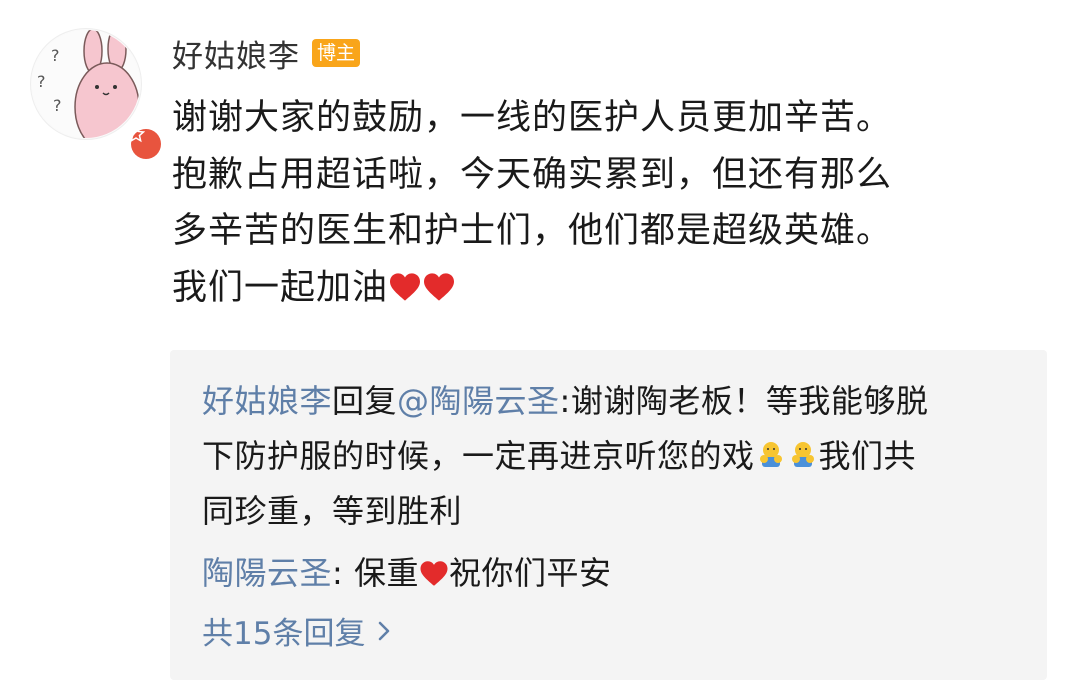  What do you see at coordinates (86, 84) in the screenshot?
I see `bunny-avatar-illustration: ? ? ?` at bounding box center [86, 84].